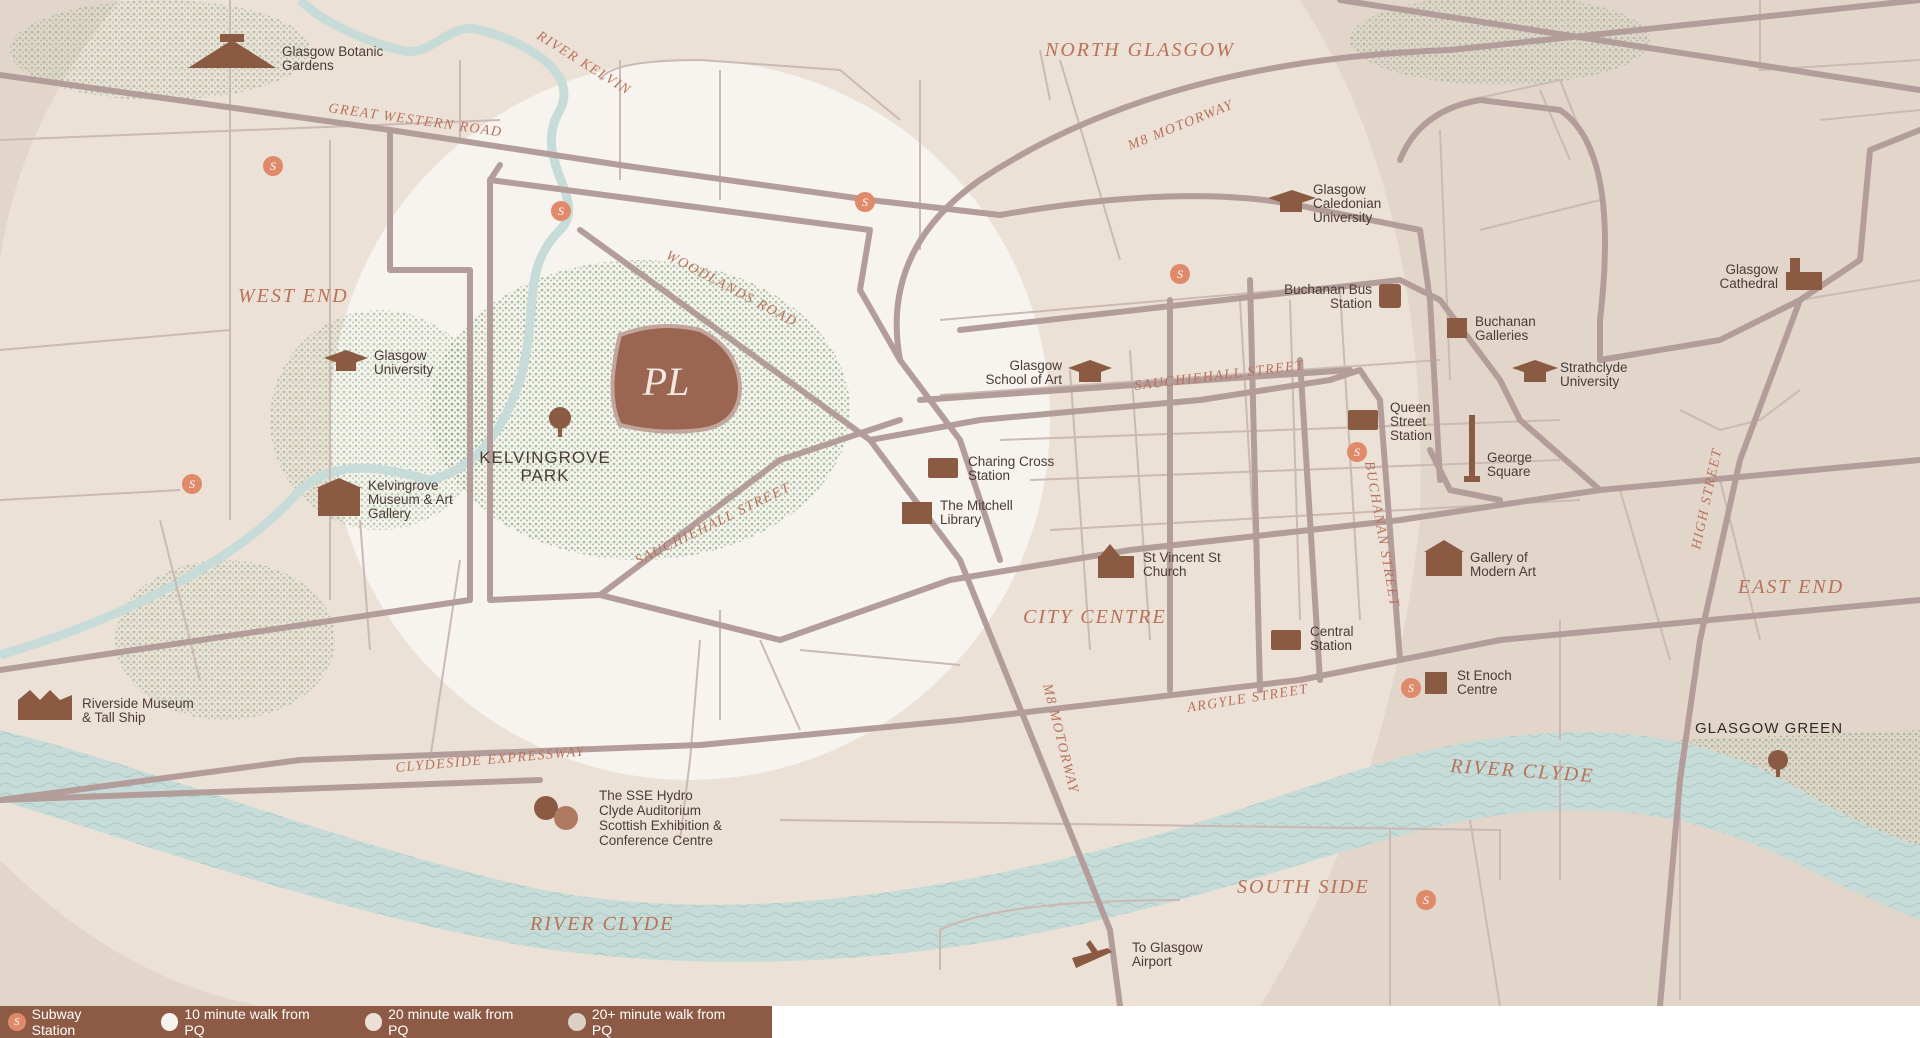 The width and height of the screenshot is (1920, 1038). I want to click on twenty-plus-swatch-icon, so click(577, 1022).